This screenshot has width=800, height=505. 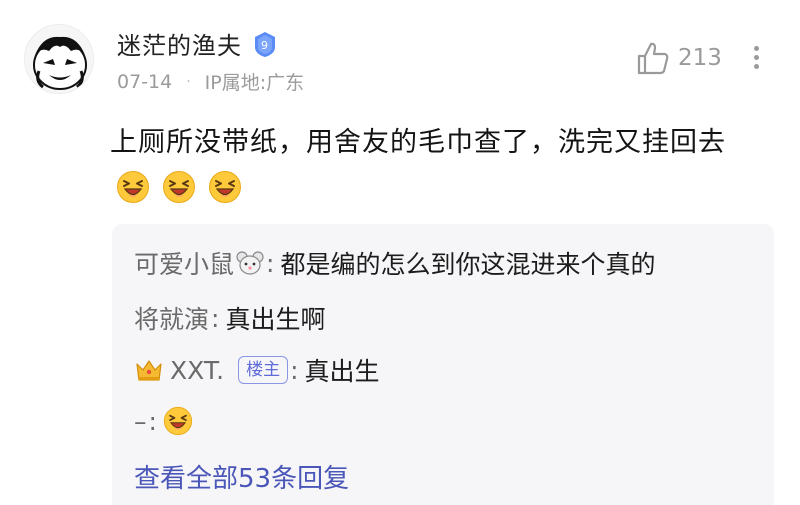 What do you see at coordinates (756, 58) in the screenshot?
I see `more-options-button` at bounding box center [756, 58].